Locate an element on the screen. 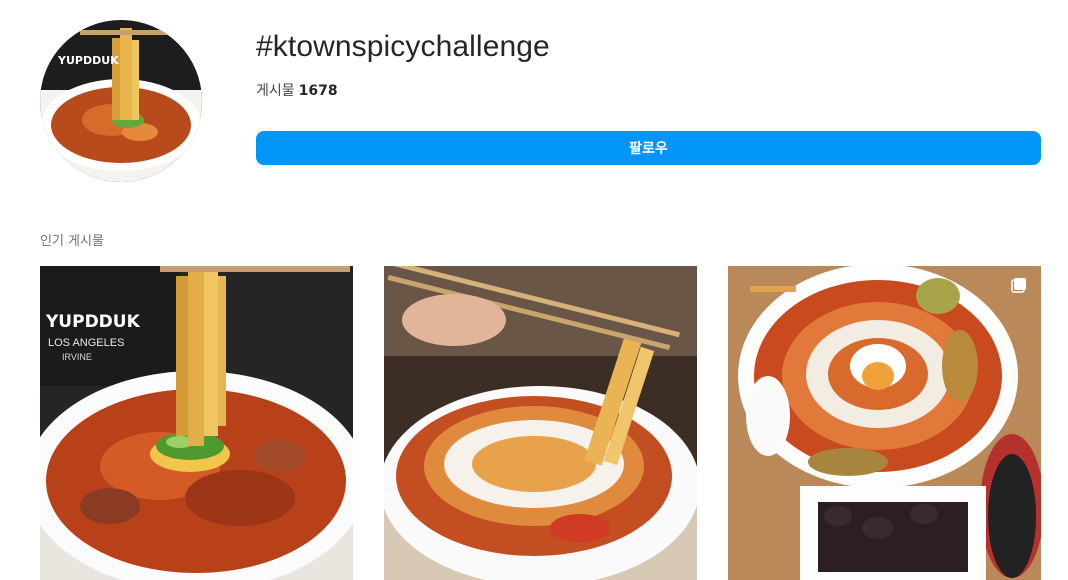 This screenshot has height=580, width=1068. post-count-value: 1678 is located at coordinates (318, 91).